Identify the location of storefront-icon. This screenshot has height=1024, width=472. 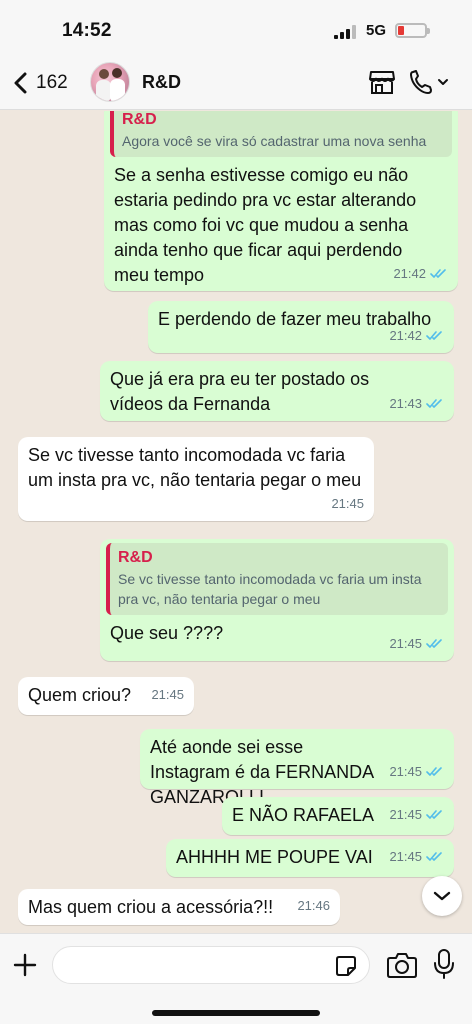
(382, 82).